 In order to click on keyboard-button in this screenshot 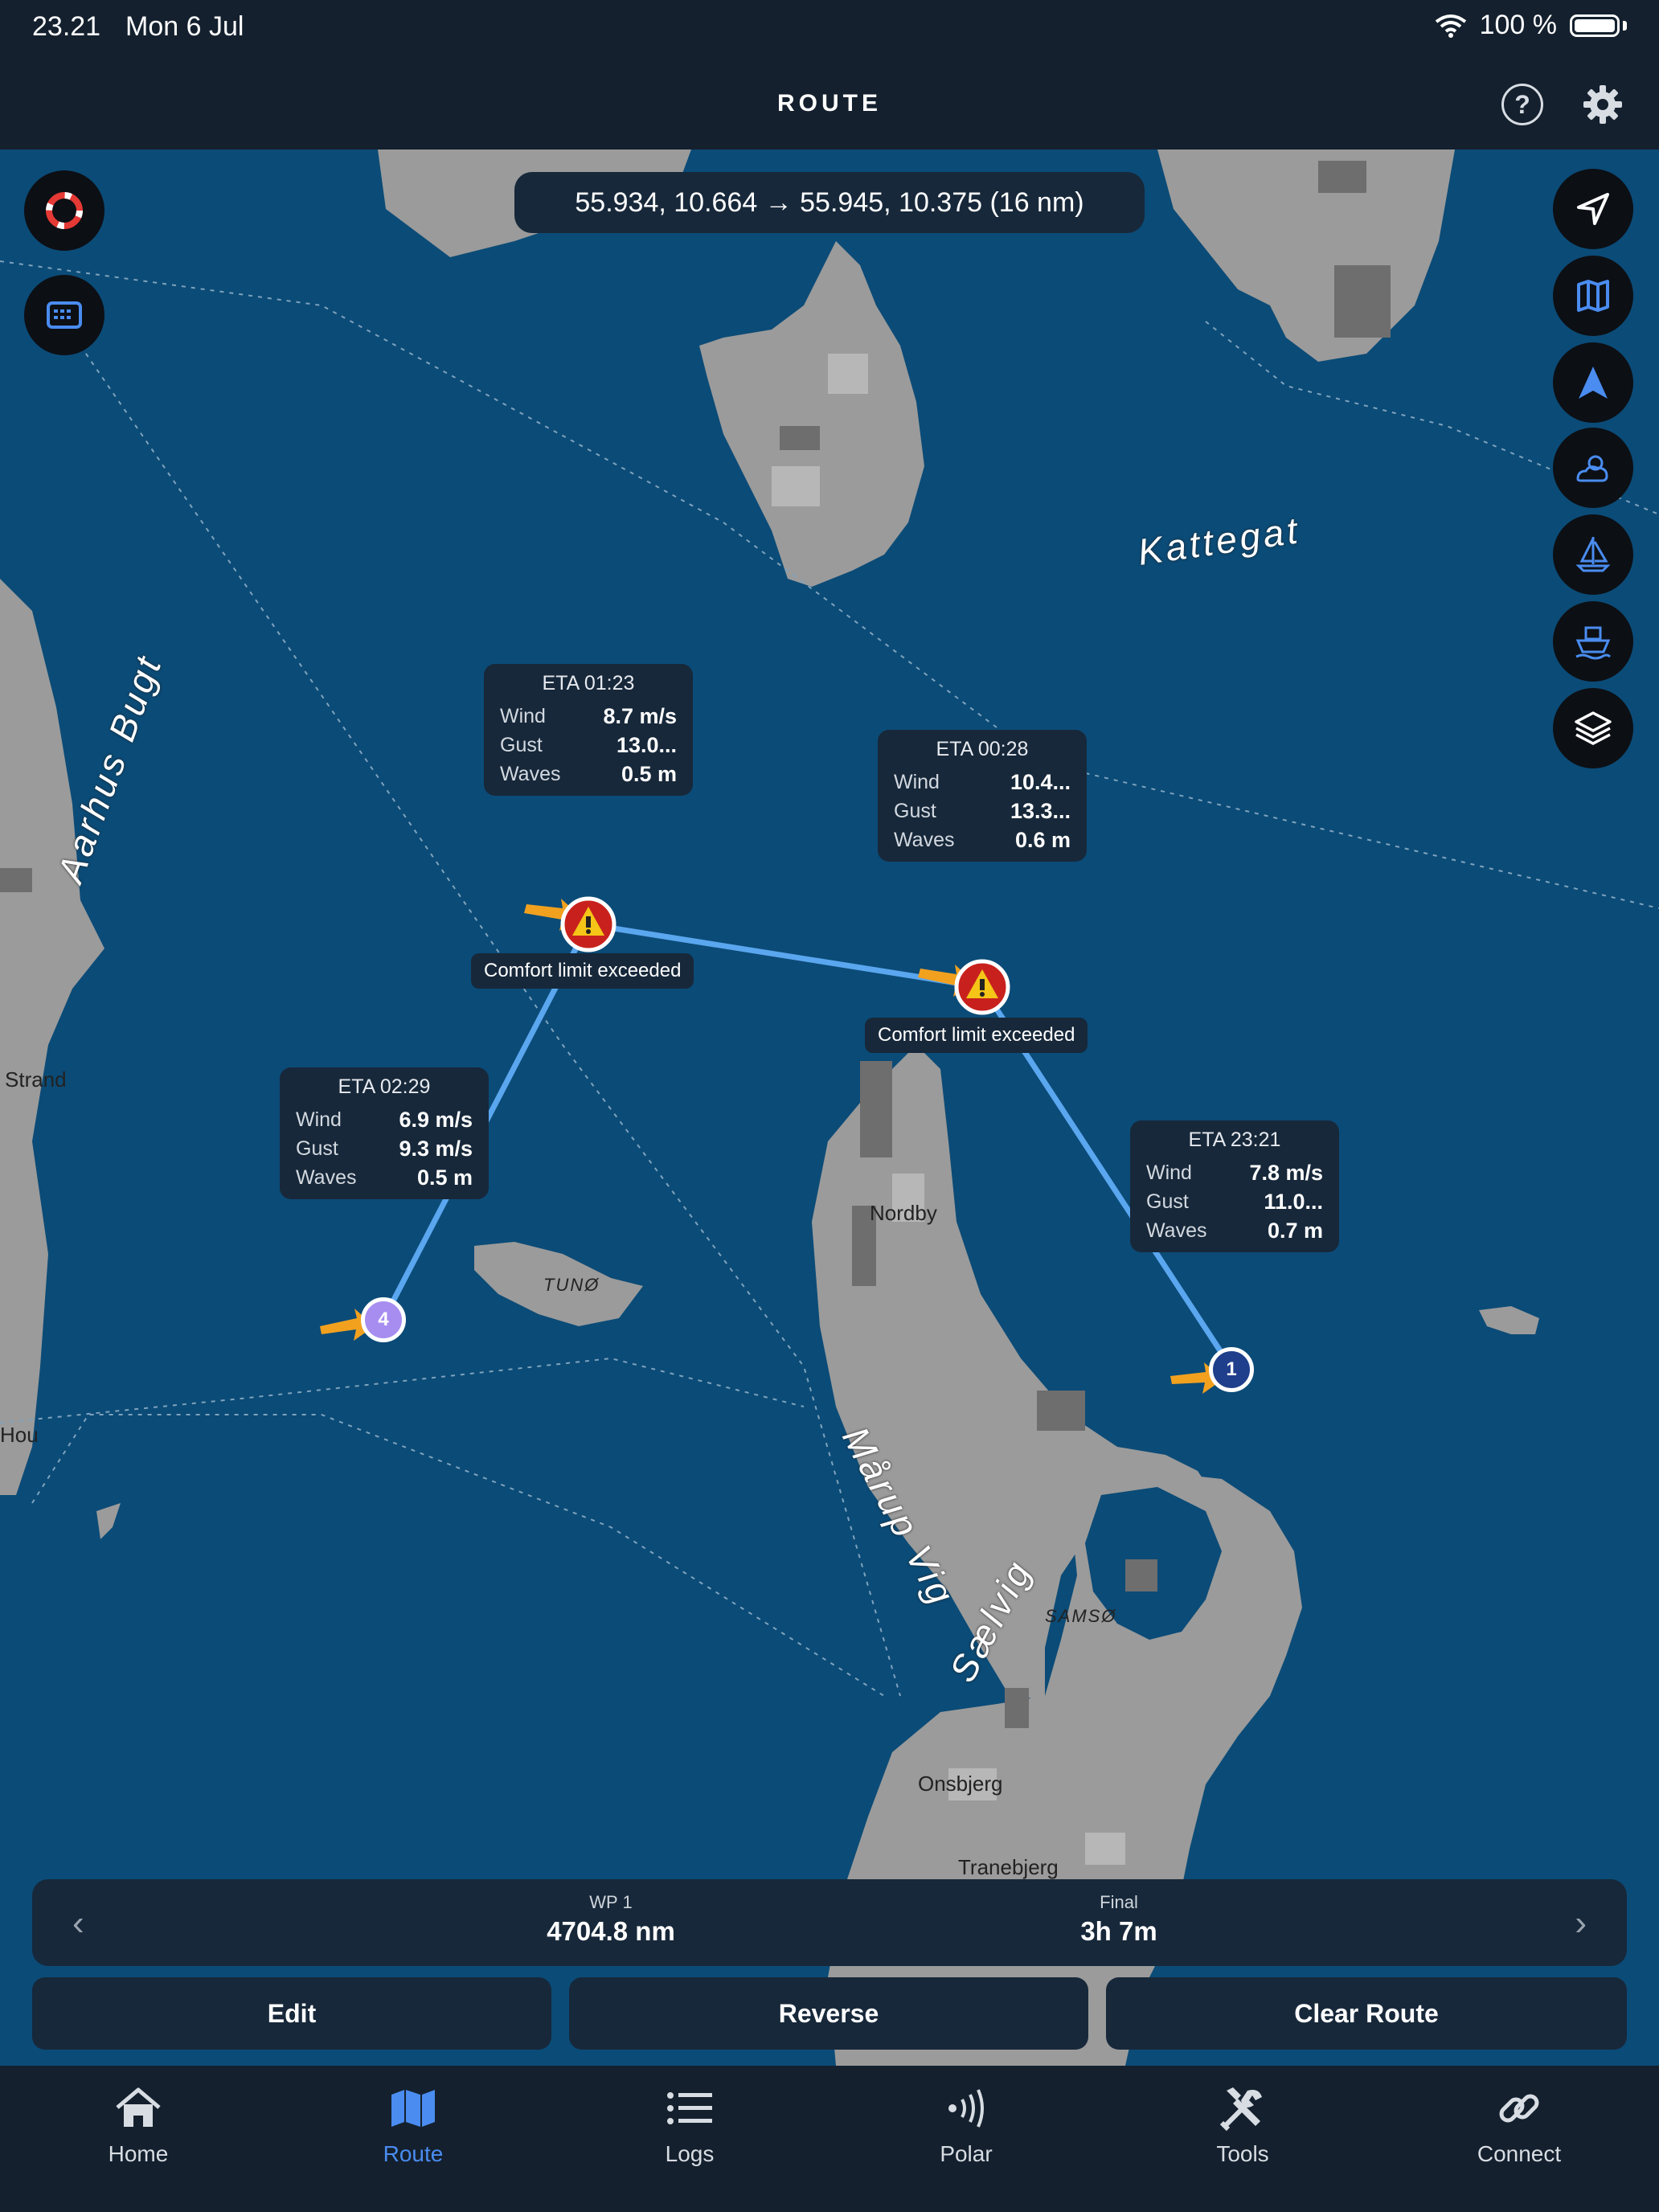, I will do `click(64, 315)`.